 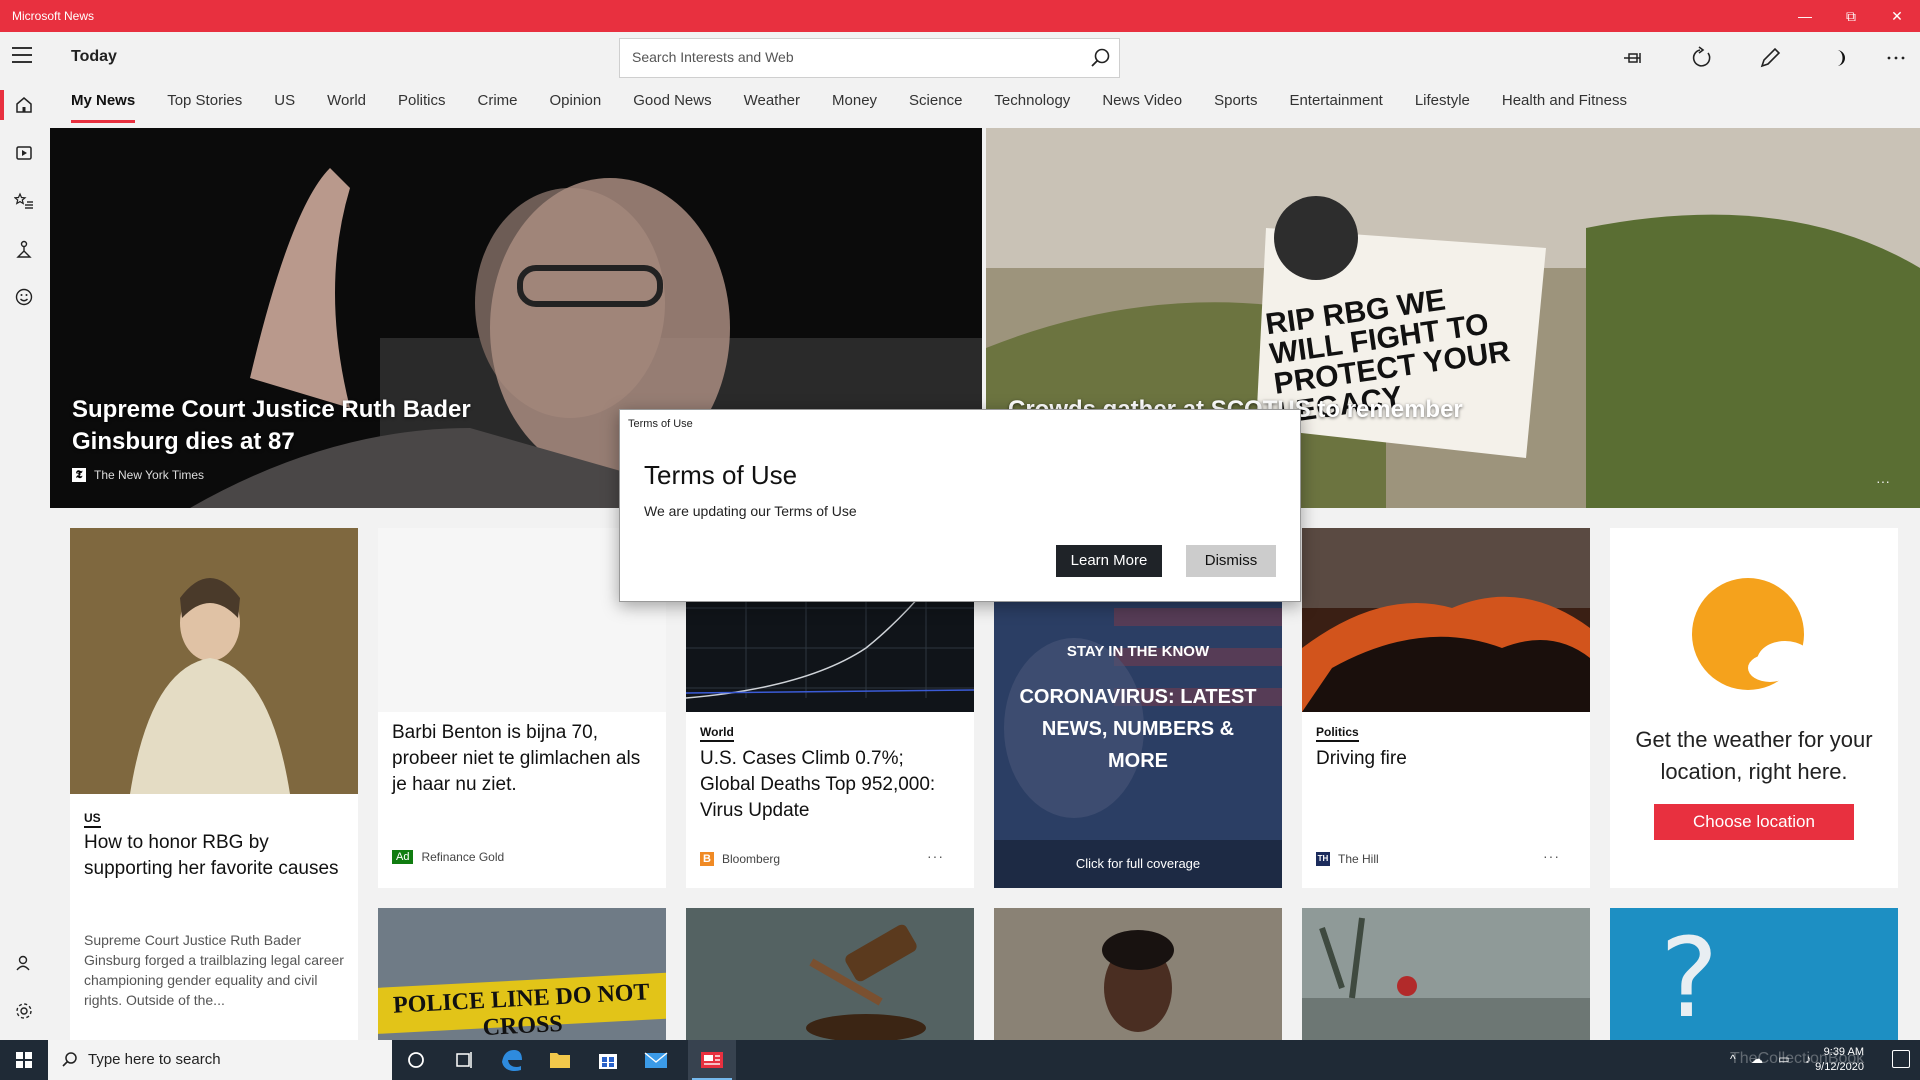 I want to click on tab-technology: Technology, so click(x=1032, y=105).